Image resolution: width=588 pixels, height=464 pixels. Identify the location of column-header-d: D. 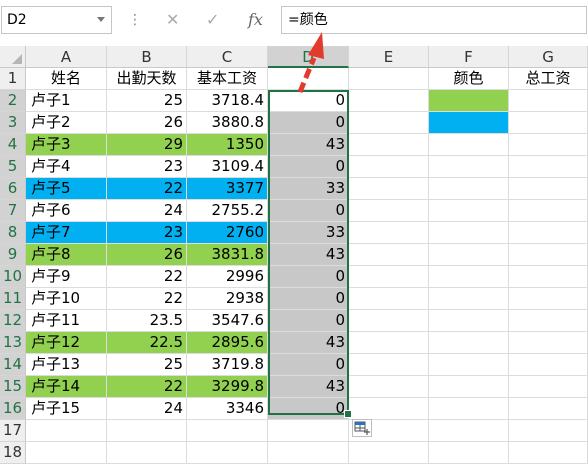
(308, 57).